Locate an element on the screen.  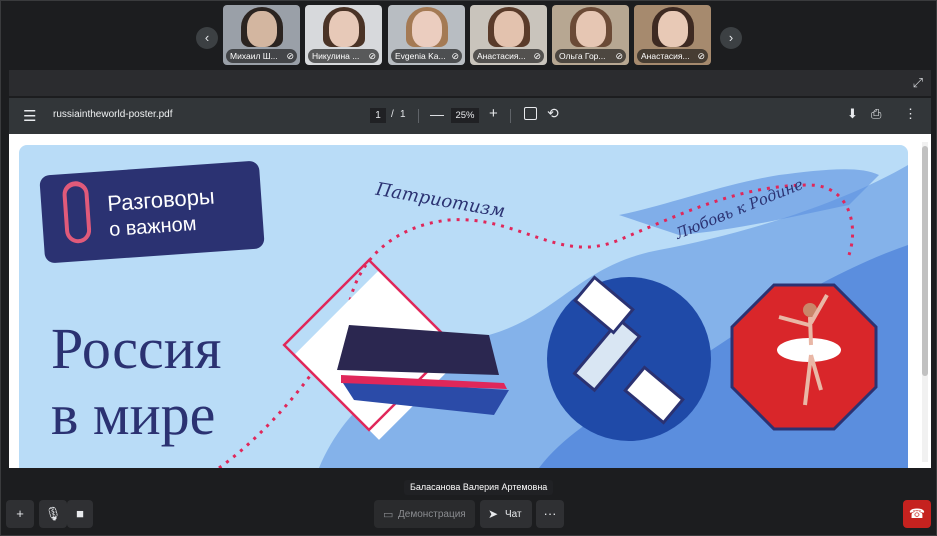
download-icon: ⬇ is located at coordinates (852, 114).